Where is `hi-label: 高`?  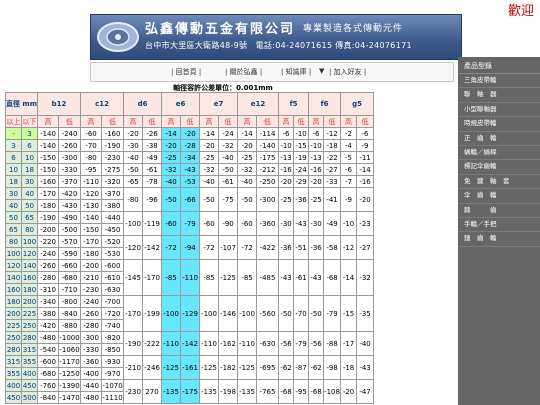 hi-label: 高 is located at coordinates (349, 121).